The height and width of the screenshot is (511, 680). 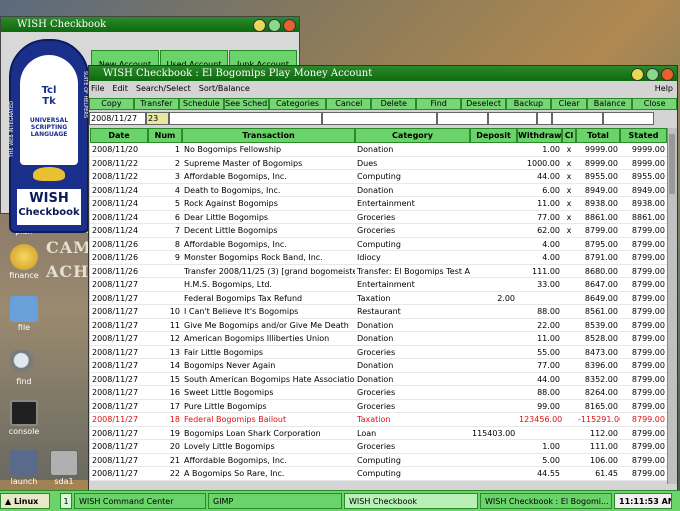 What do you see at coordinates (643, 135) in the screenshot?
I see `col-stated: Stated` at bounding box center [643, 135].